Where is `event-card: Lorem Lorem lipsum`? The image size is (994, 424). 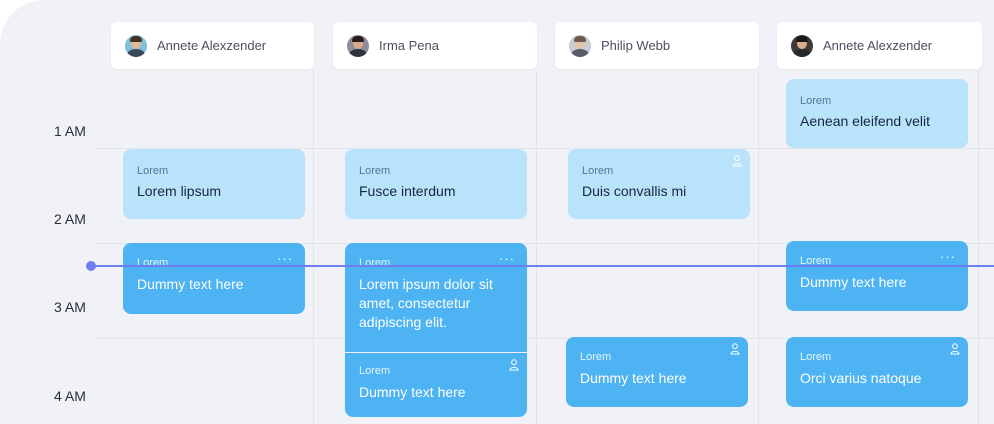 event-card: Lorem Lorem lipsum is located at coordinates (214, 184).